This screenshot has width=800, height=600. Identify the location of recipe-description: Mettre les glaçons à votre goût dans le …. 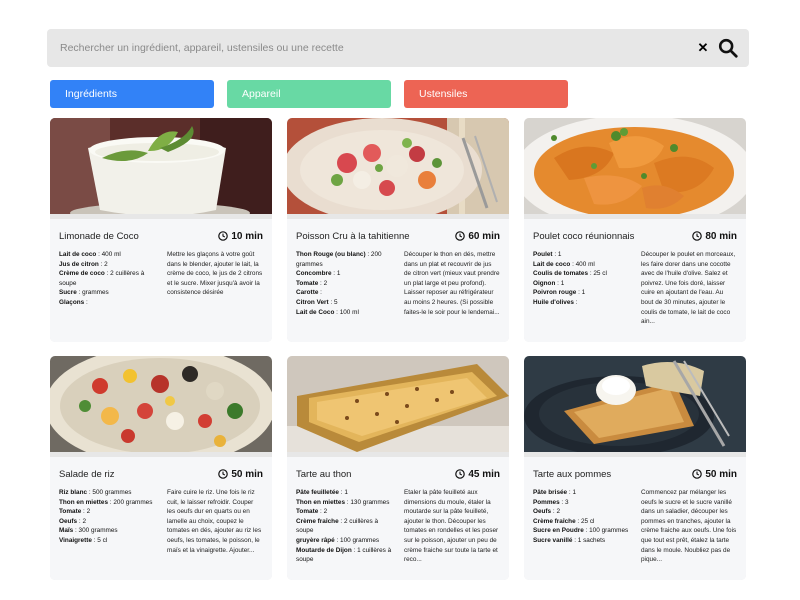
(215, 274).